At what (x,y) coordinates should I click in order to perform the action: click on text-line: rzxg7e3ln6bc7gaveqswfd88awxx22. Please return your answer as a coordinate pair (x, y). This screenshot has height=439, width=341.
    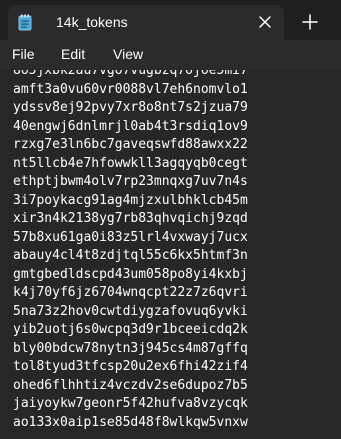
    Looking at the image, I should click on (130, 144).